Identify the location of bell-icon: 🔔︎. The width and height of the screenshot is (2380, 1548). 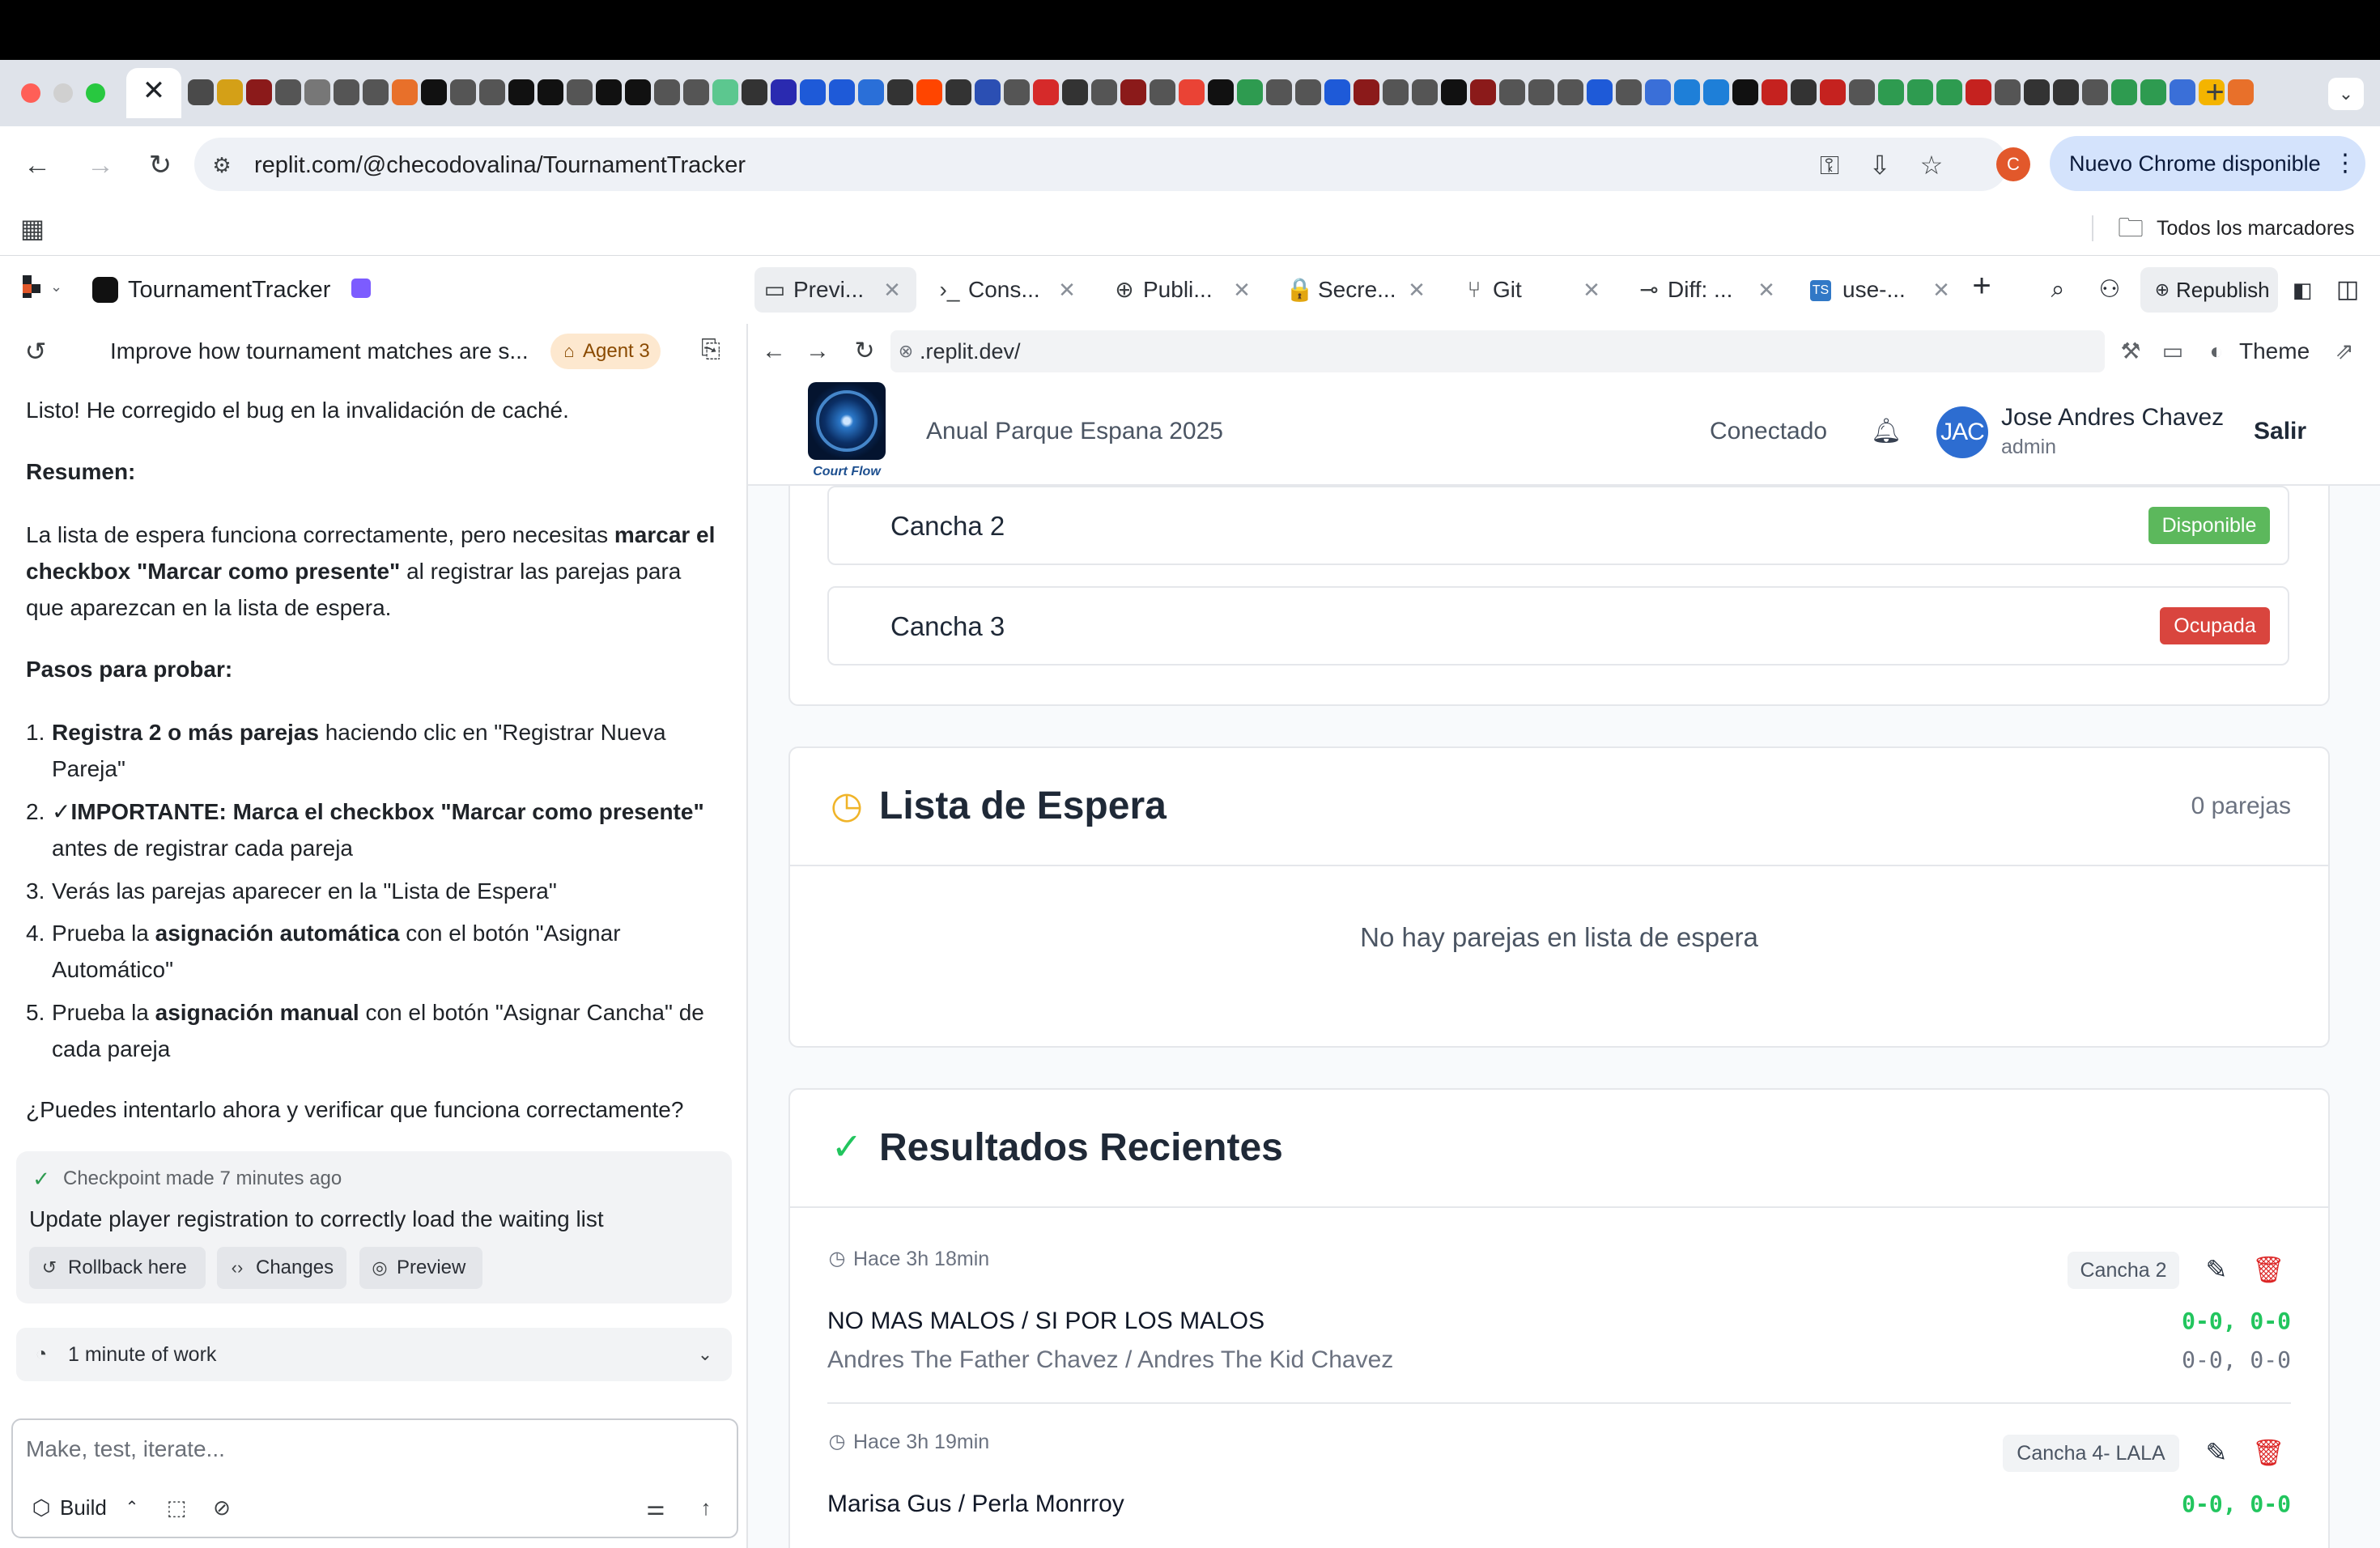
(1886, 432).